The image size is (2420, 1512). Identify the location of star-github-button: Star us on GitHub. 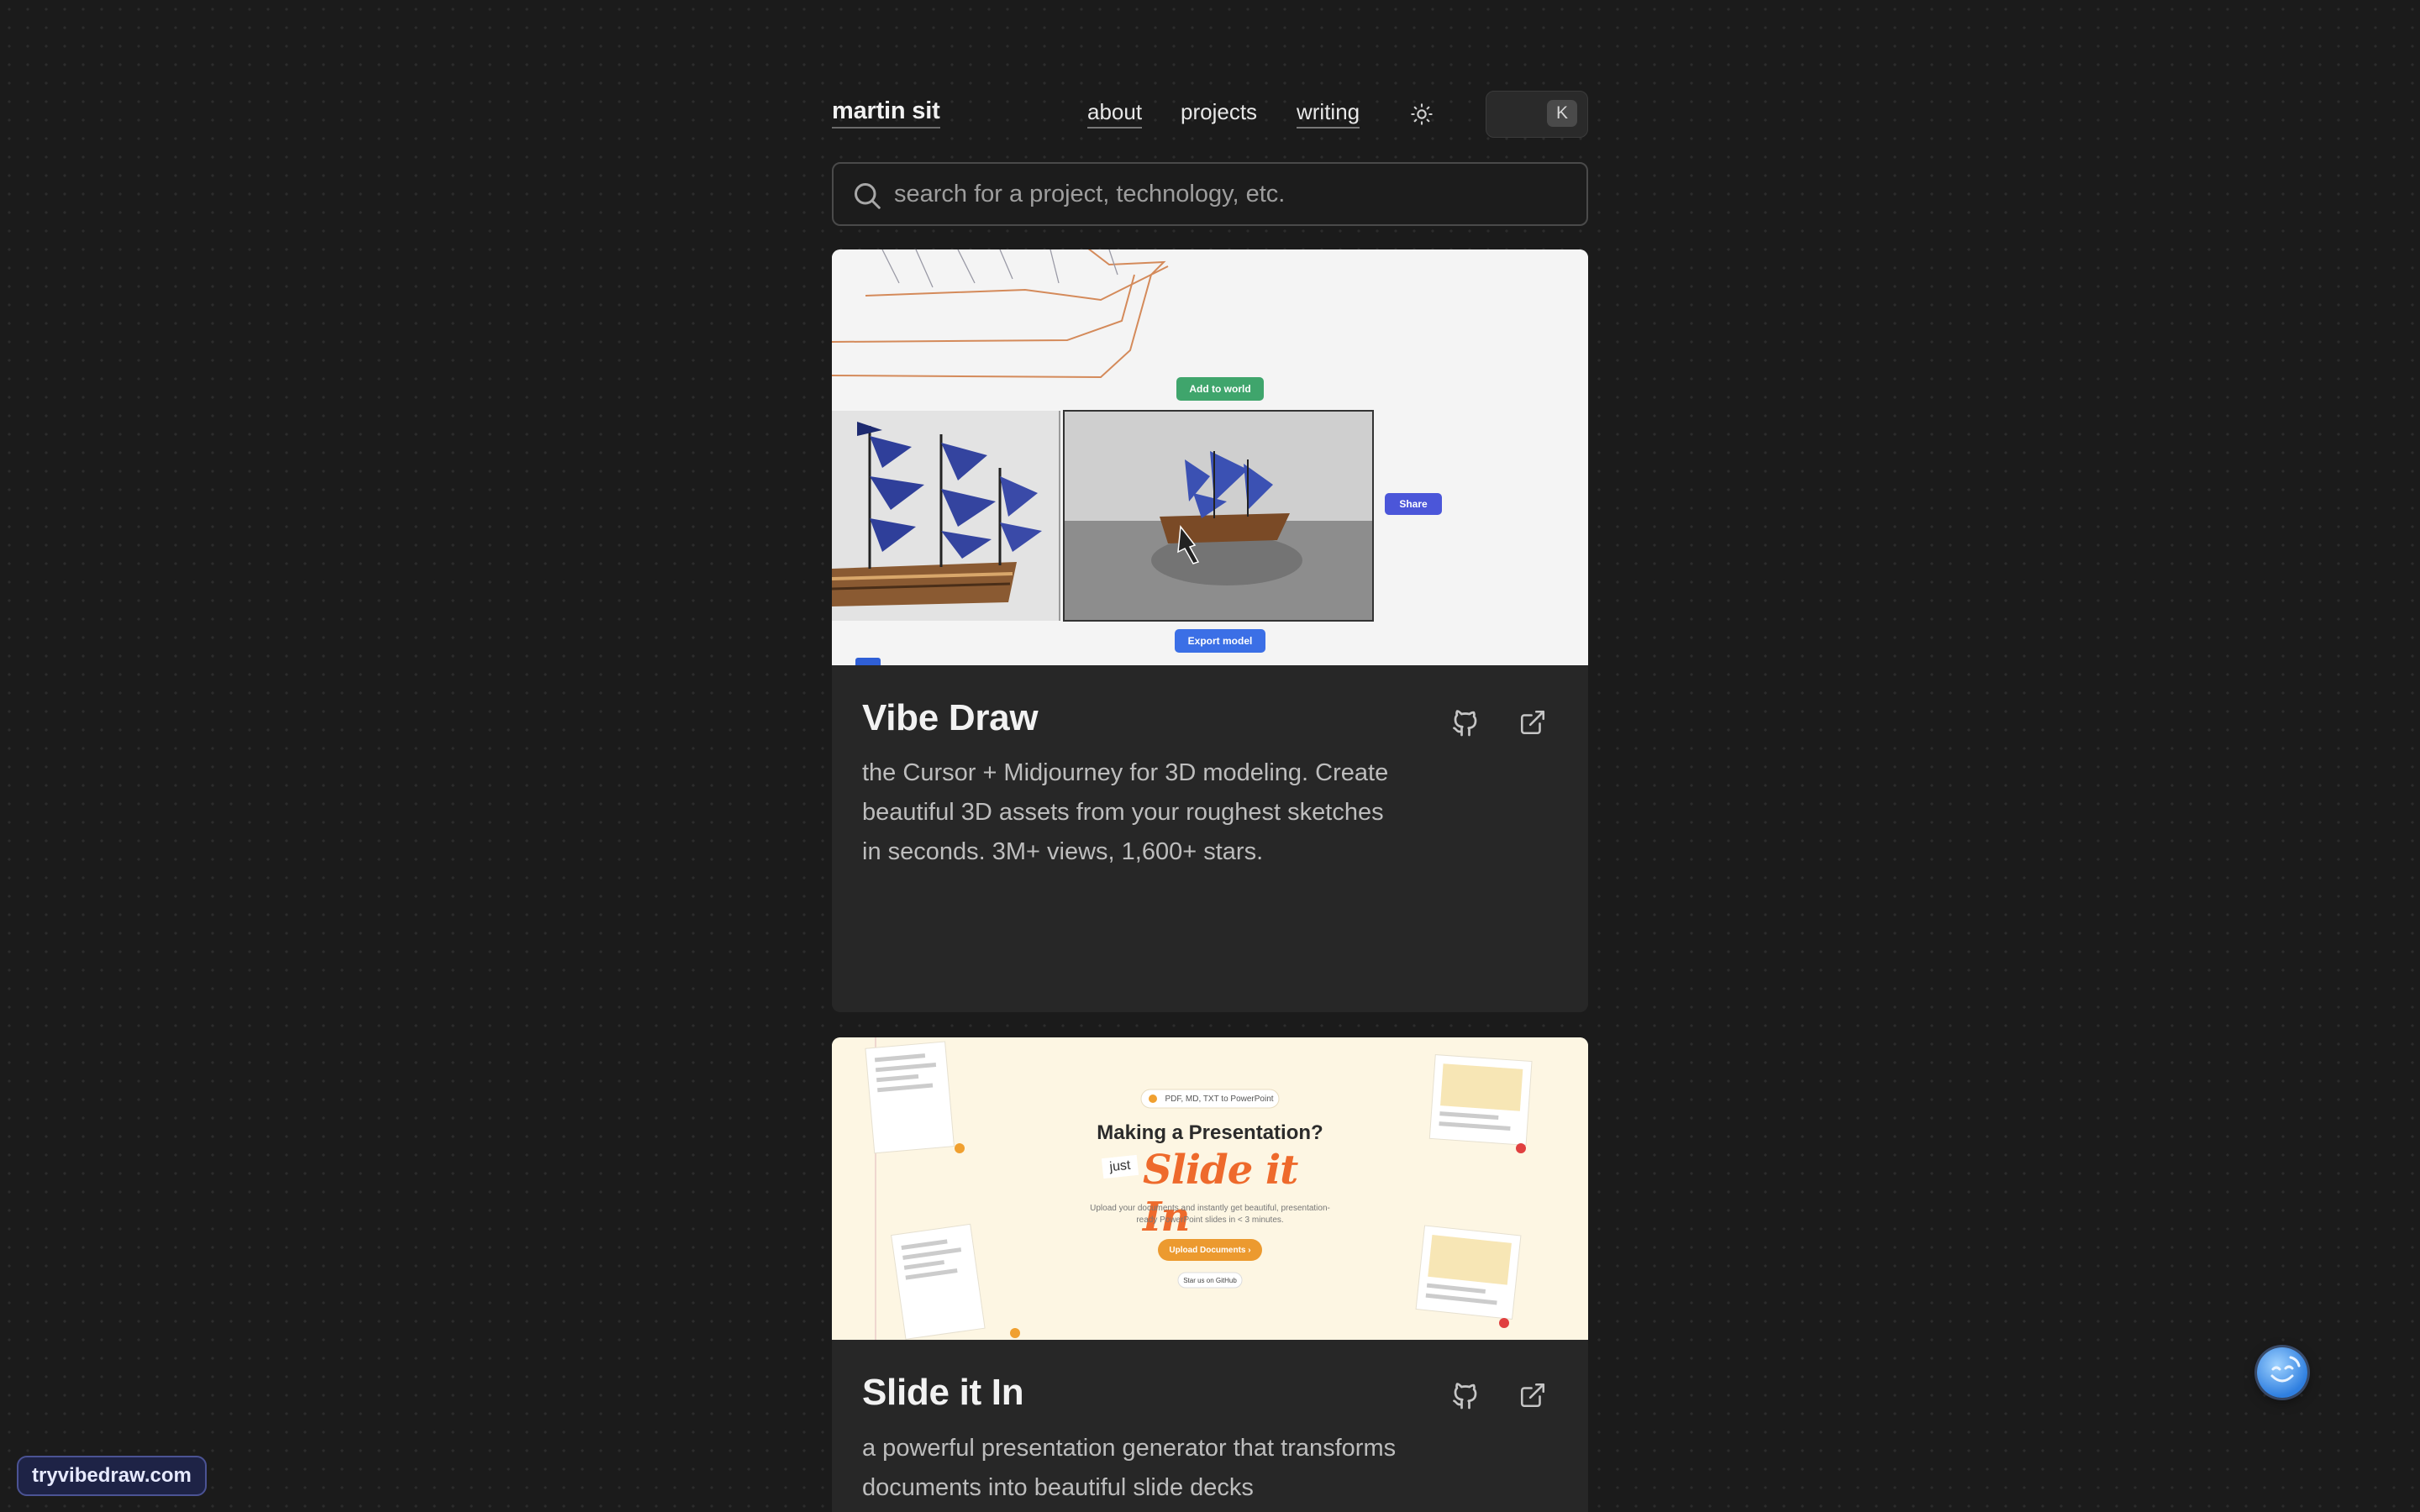
(1210, 1280).